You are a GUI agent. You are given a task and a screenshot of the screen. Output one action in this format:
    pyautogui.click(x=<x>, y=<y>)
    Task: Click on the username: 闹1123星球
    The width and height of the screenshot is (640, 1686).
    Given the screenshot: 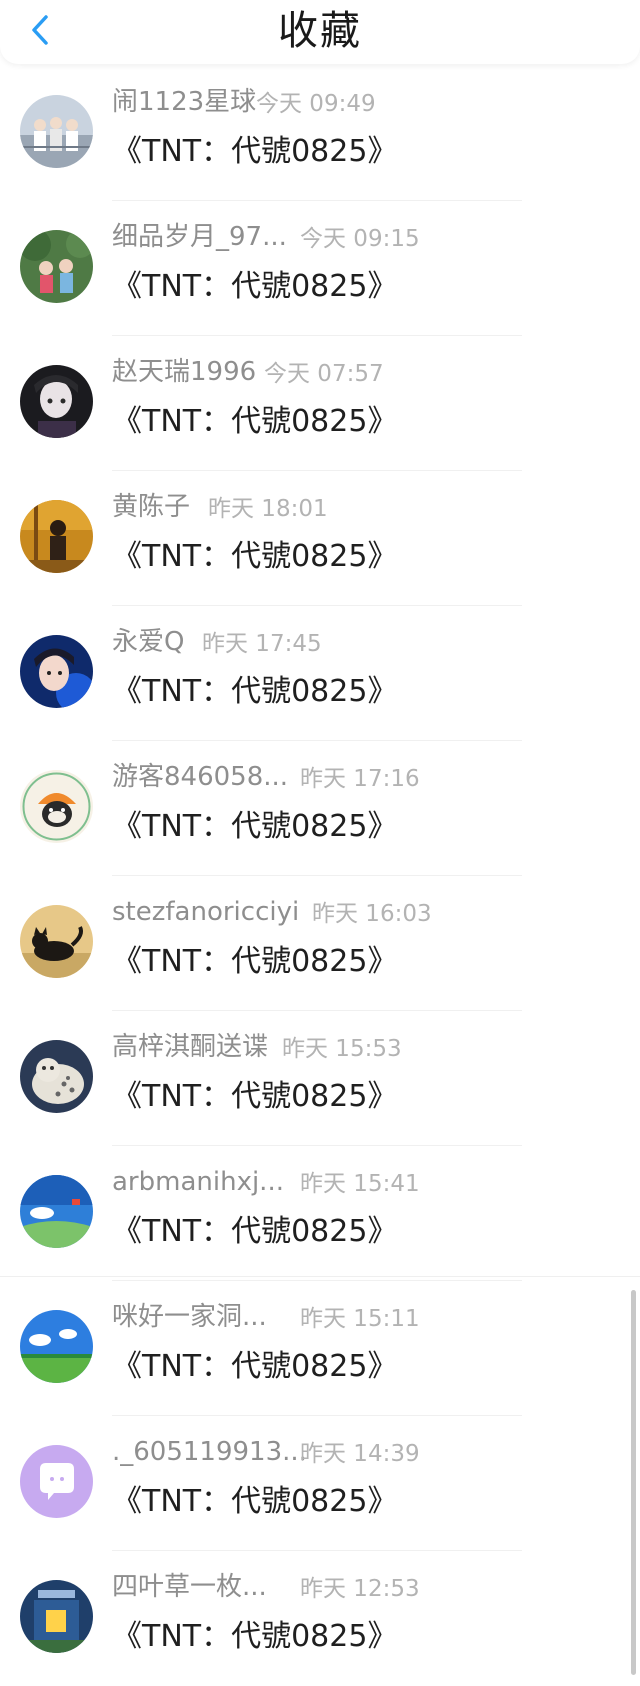 What is the action you would take?
    pyautogui.click(x=184, y=102)
    